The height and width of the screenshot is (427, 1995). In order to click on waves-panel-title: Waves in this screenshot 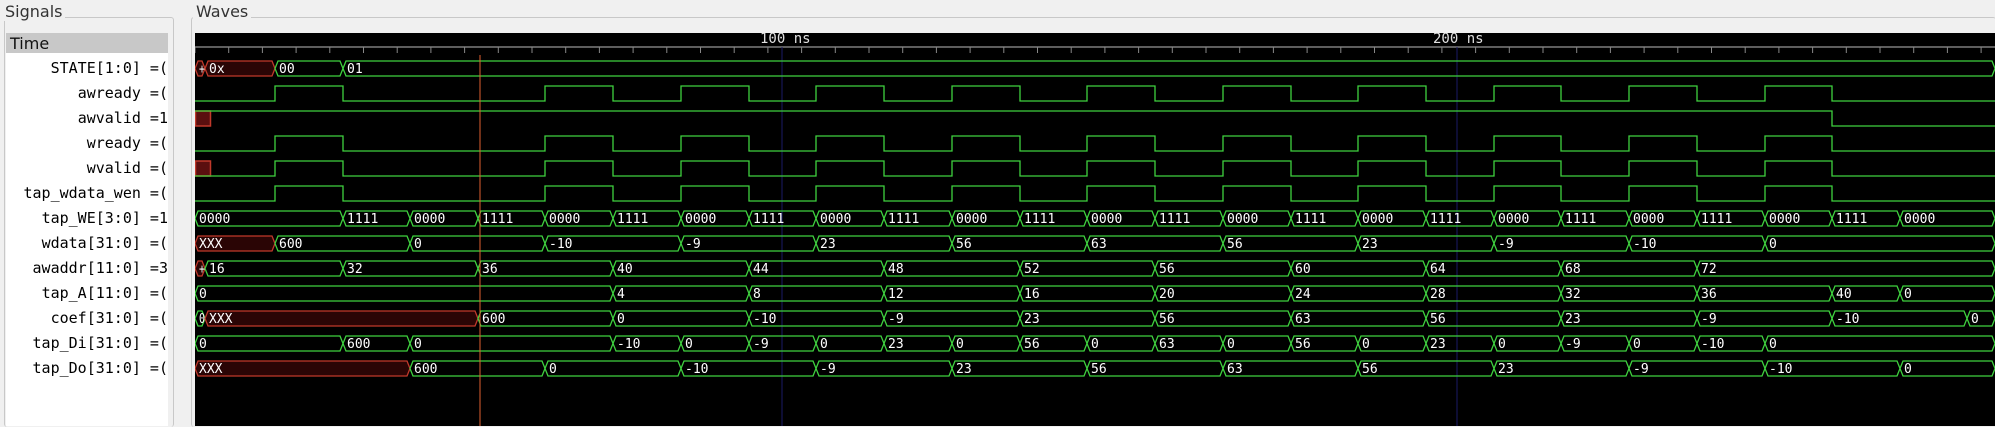, I will do `click(222, 11)`.